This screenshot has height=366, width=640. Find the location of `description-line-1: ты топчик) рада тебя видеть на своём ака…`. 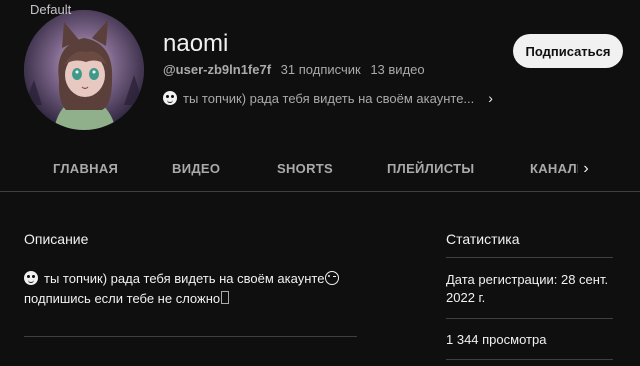

description-line-1: ты топчик) рада тебя видеть на своём ака… is located at coordinates (184, 278).